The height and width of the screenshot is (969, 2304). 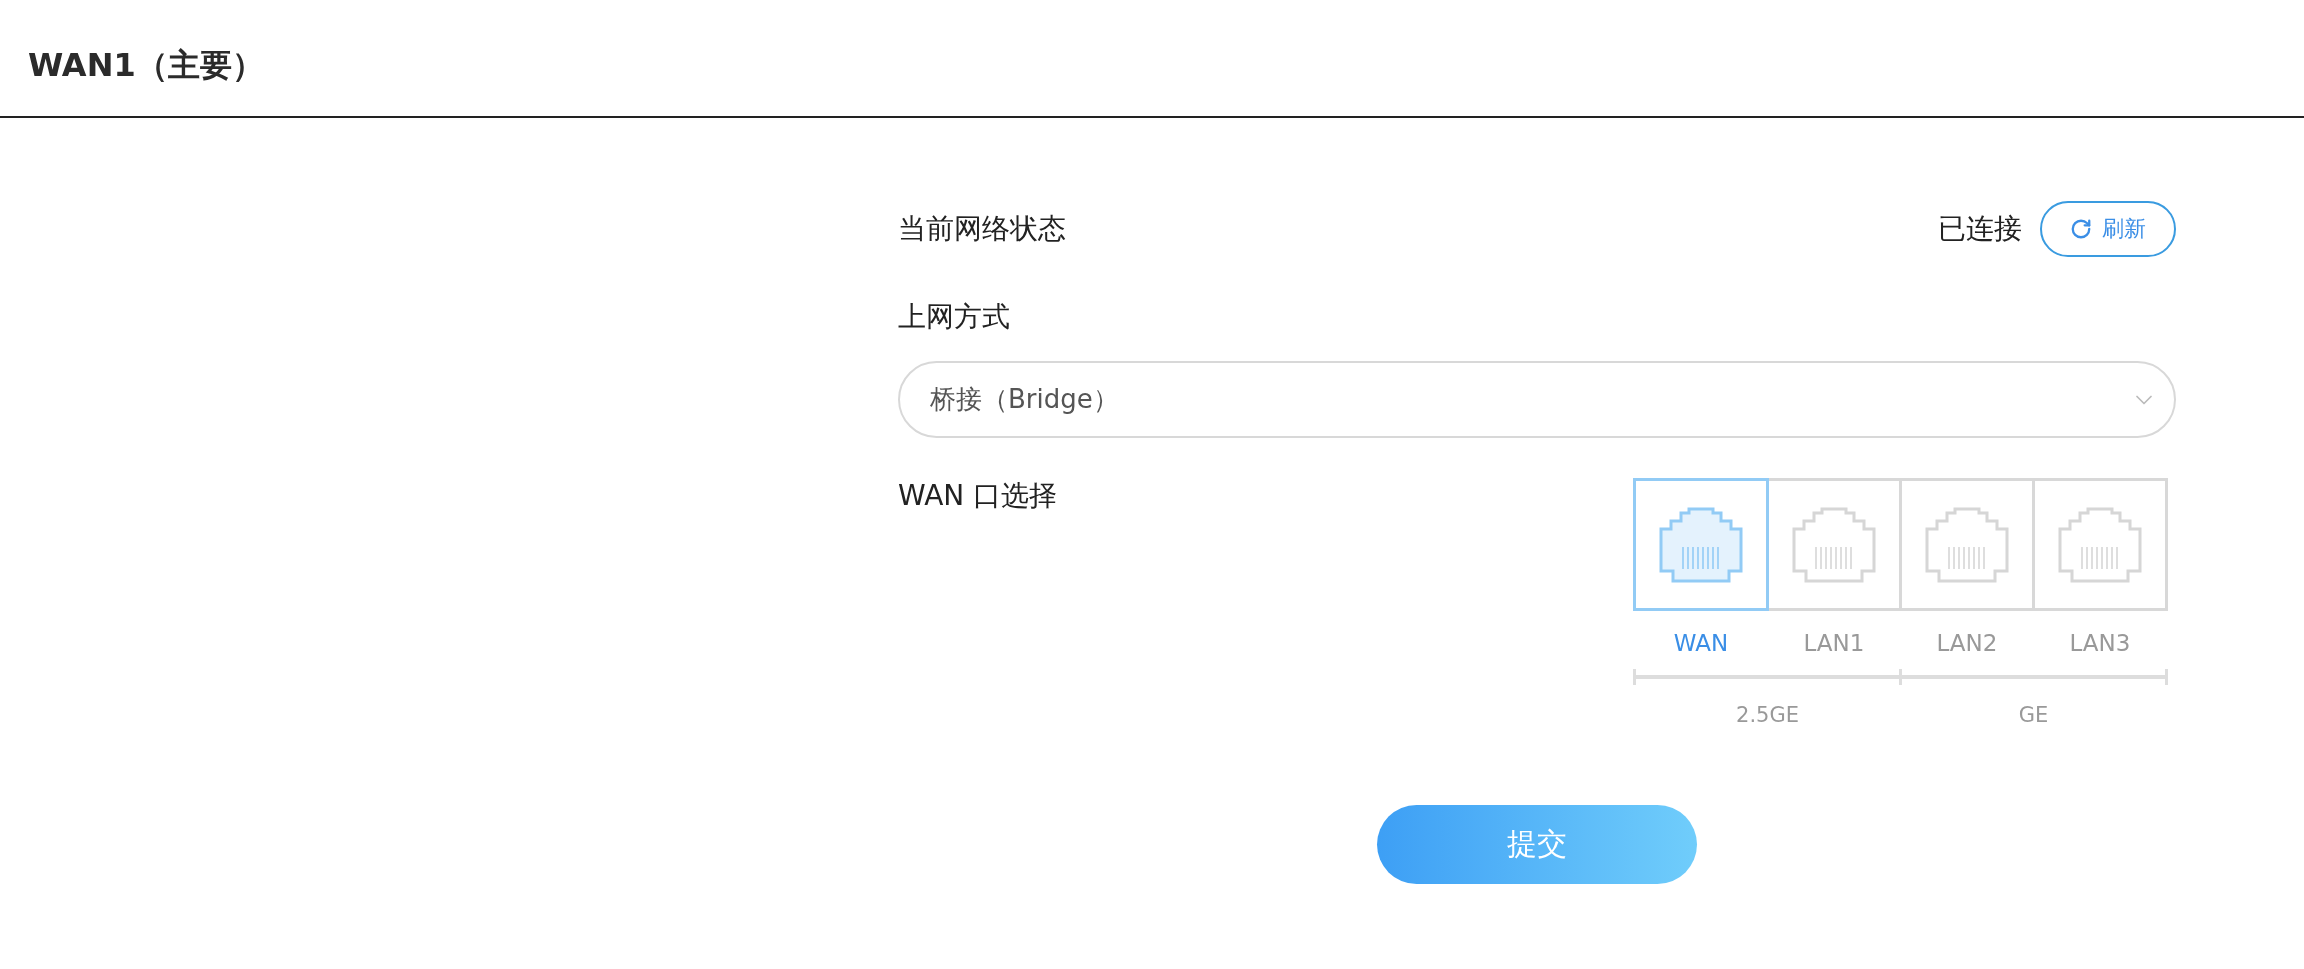 I want to click on wan-port-label: WAN 口选择, so click(x=978, y=496).